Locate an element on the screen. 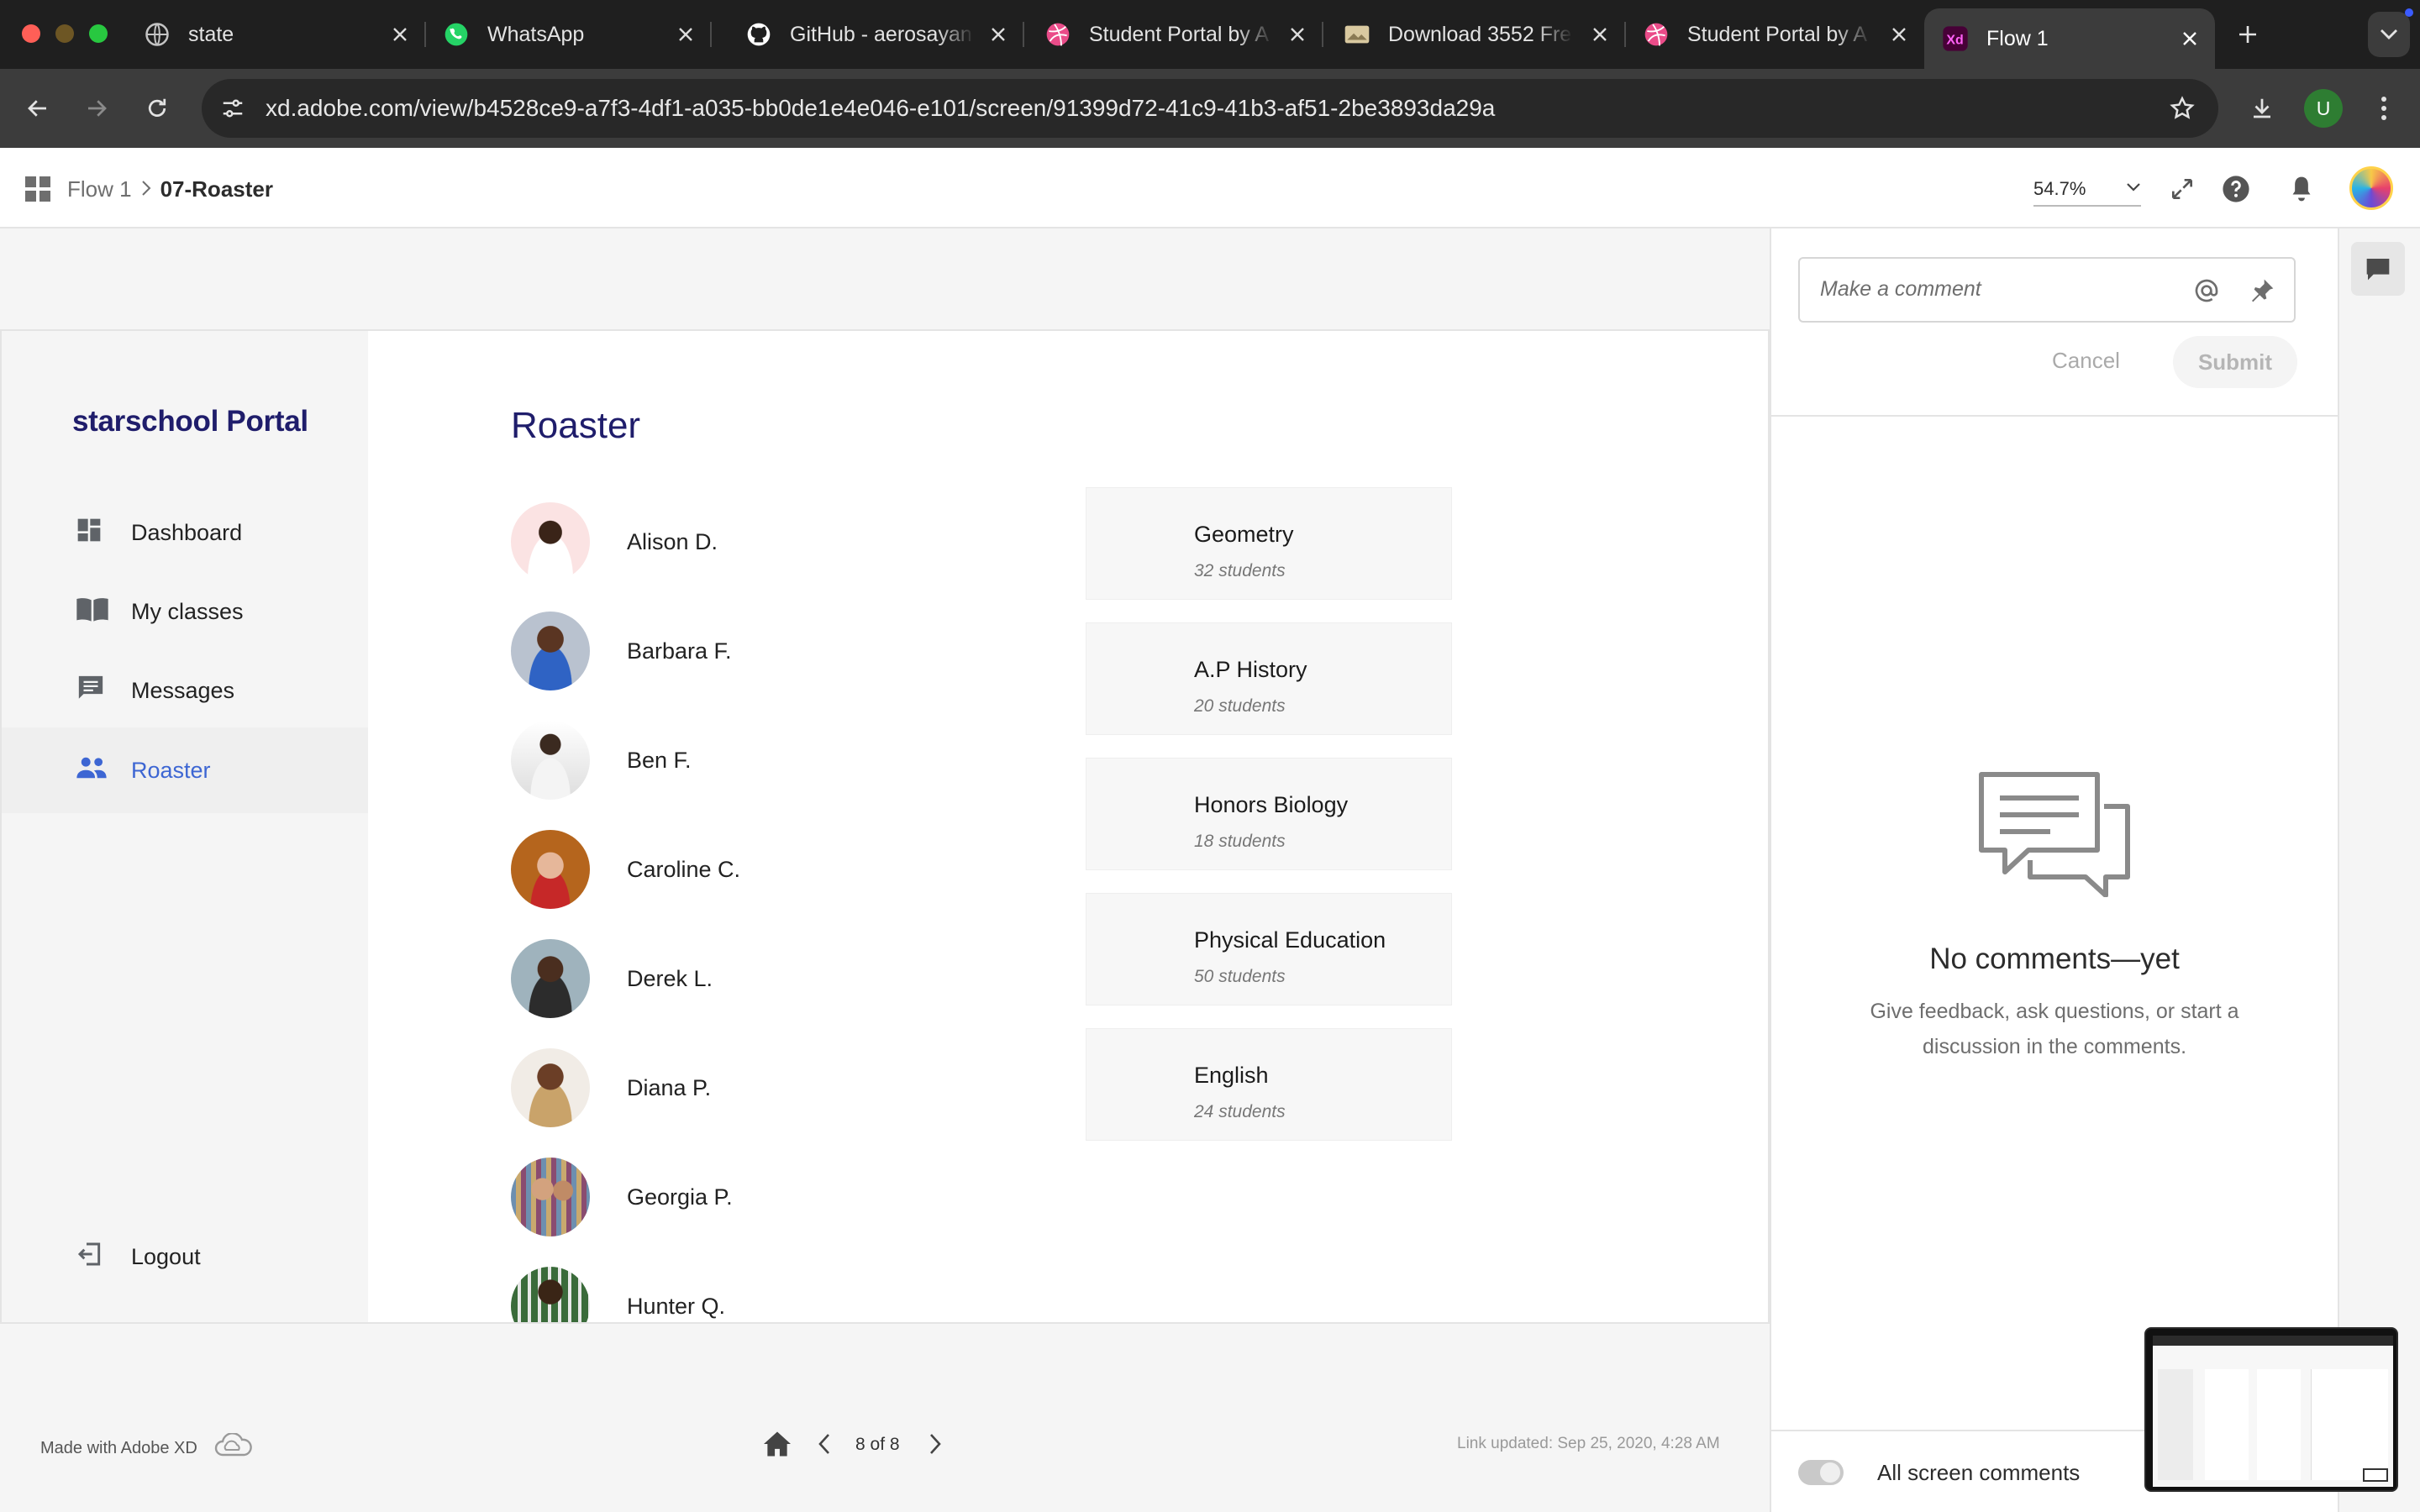  nav-item-messages: Messages is located at coordinates (185, 690).